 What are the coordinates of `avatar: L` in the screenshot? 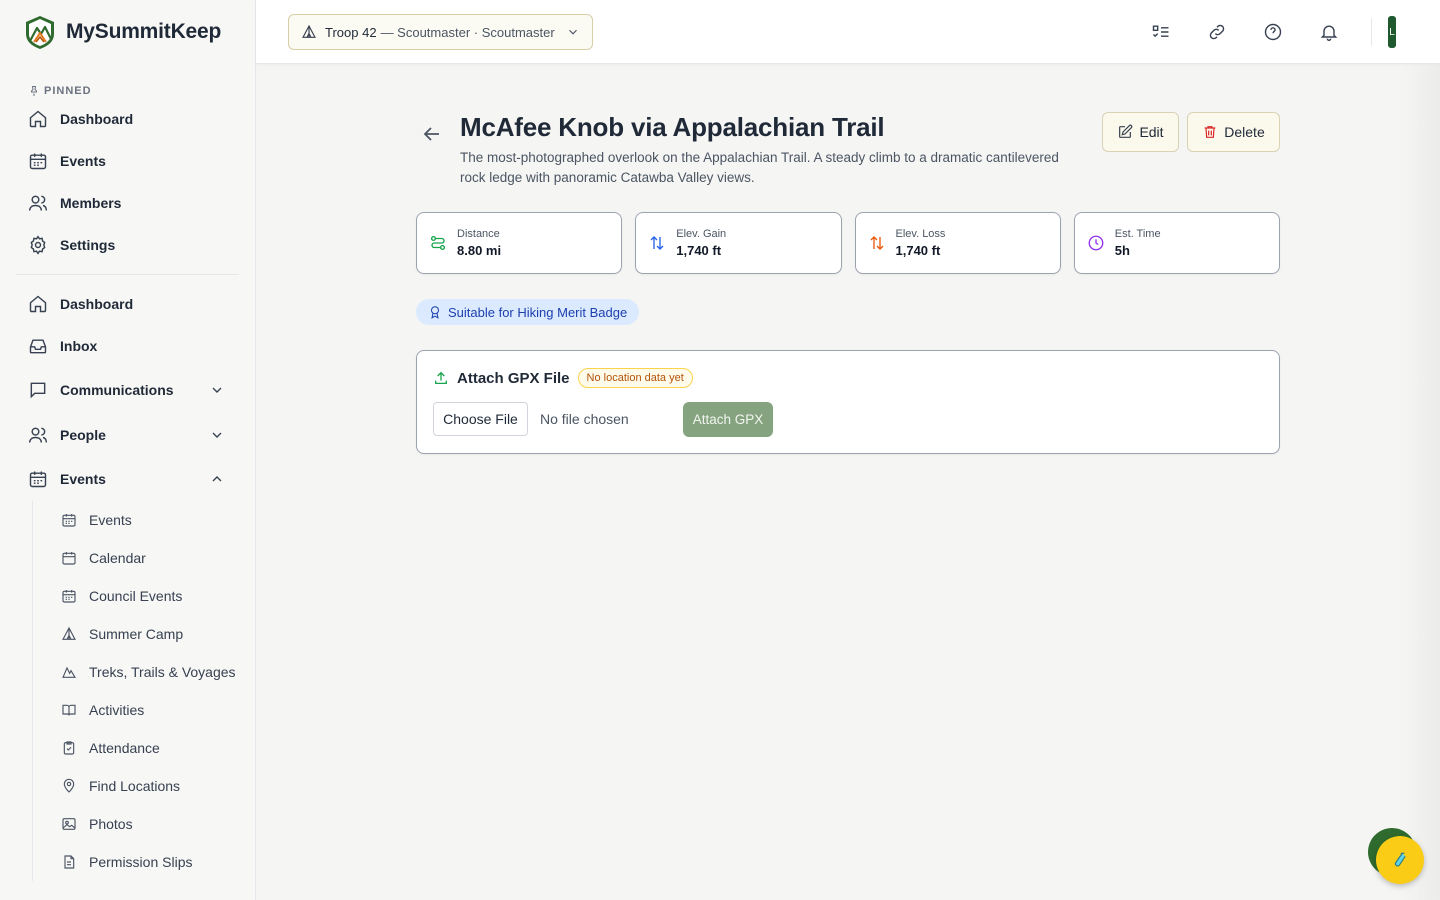 It's located at (1392, 32).